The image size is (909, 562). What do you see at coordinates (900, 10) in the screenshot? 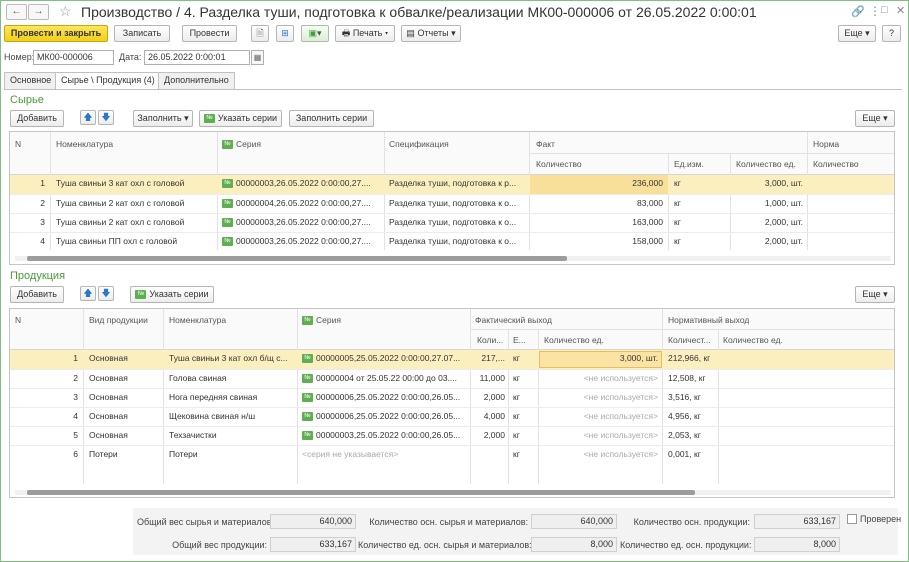
I see `close-icon: ✕` at bounding box center [900, 10].